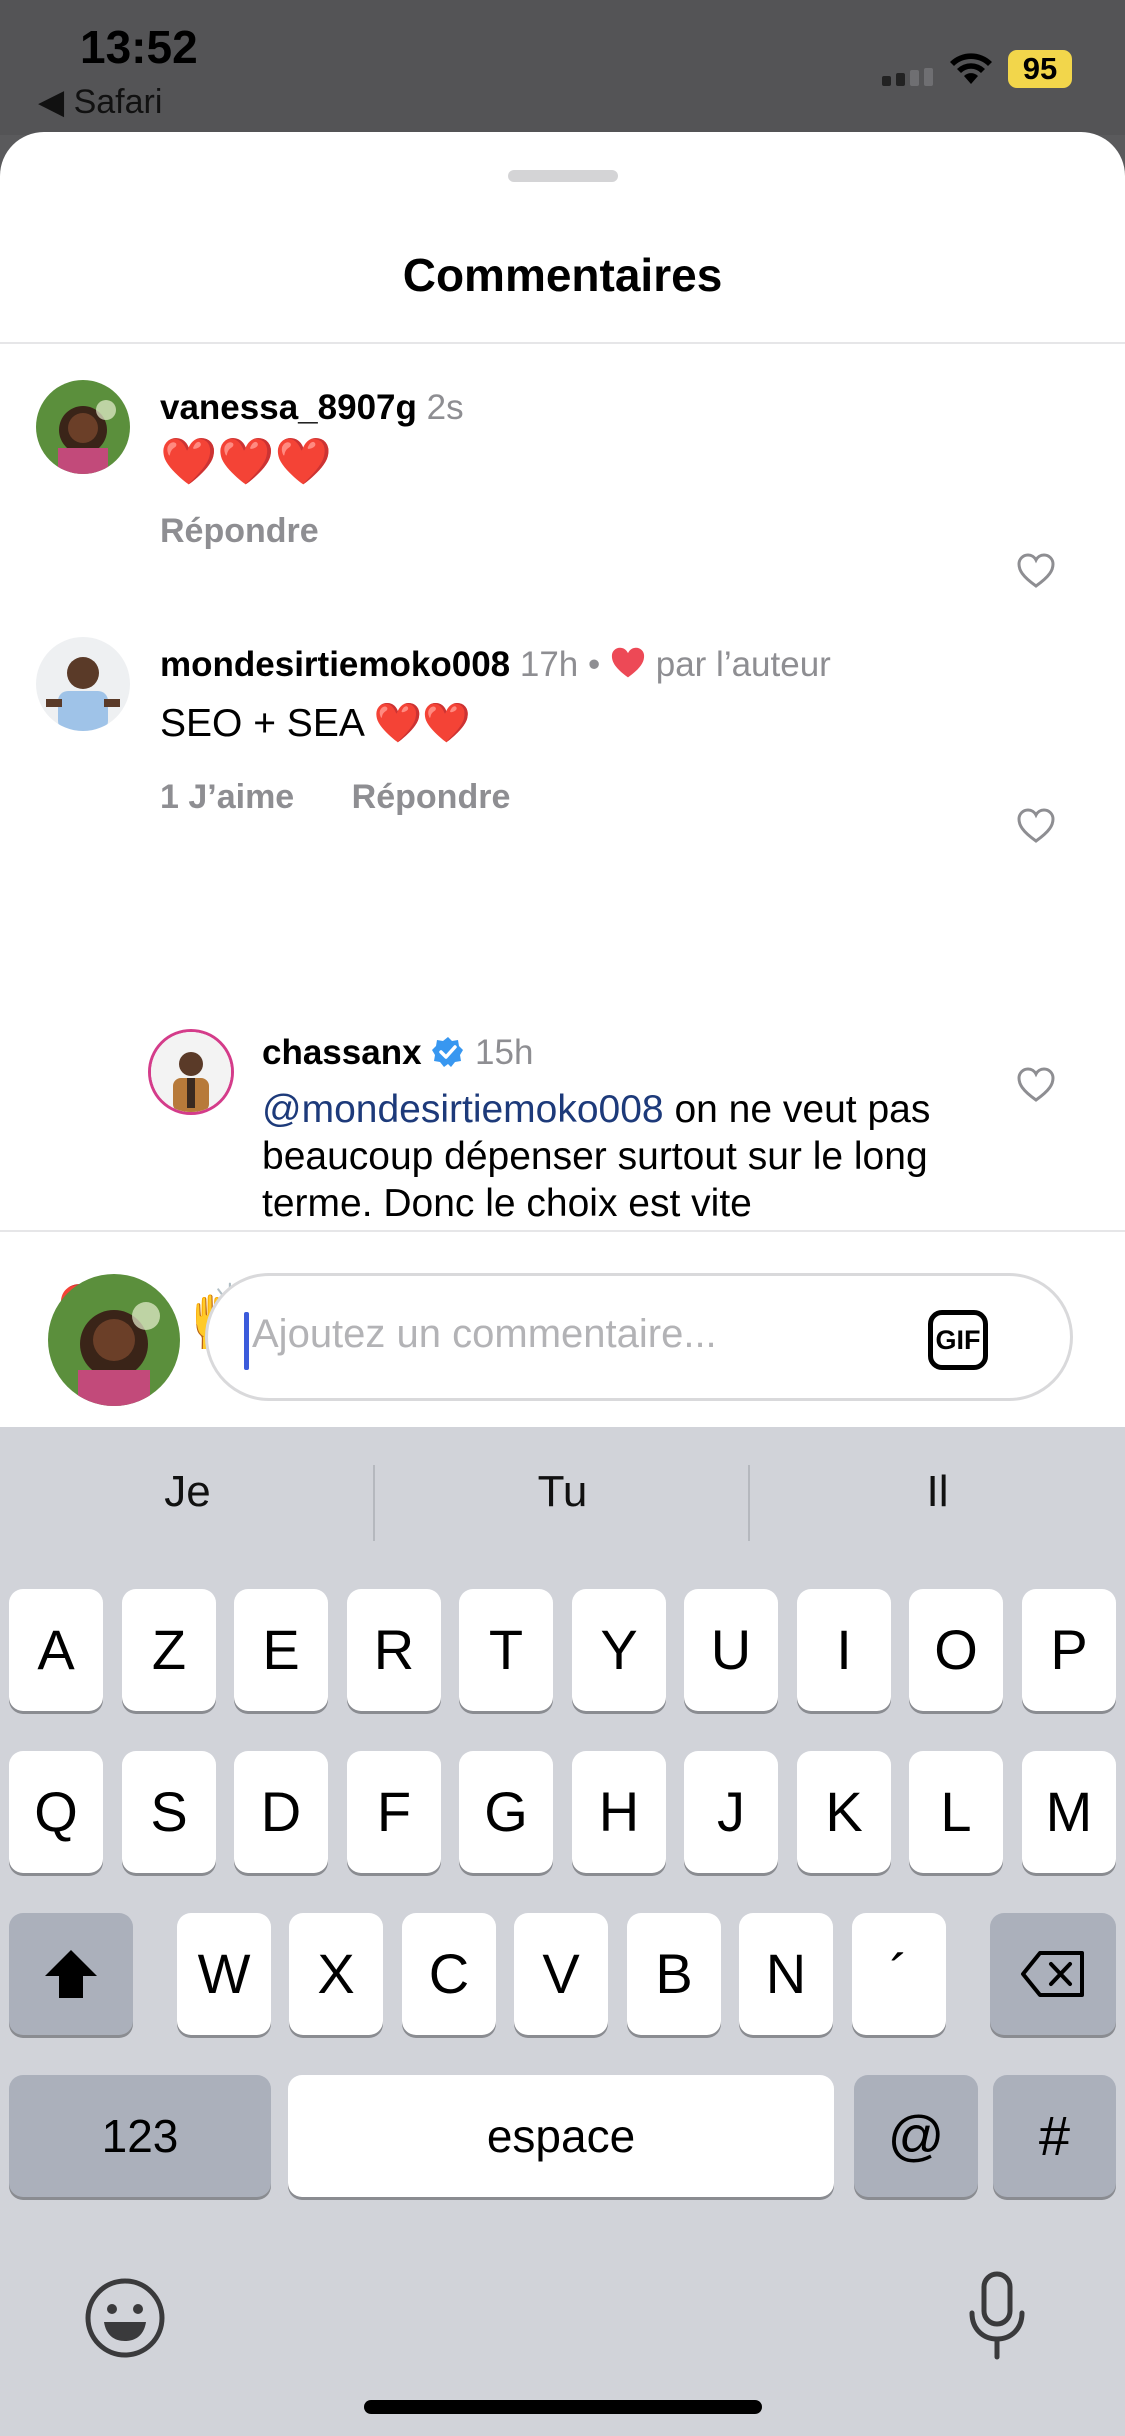  I want to click on backspace-key, so click(1053, 1974).